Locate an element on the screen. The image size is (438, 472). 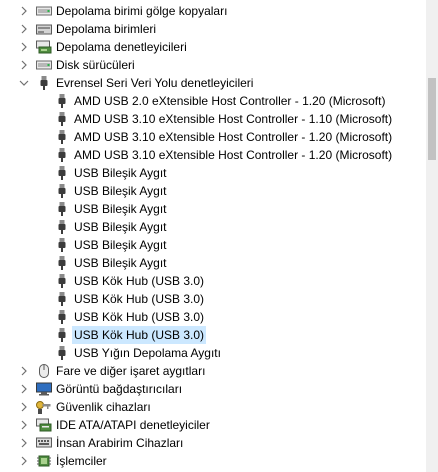
scrollbar-thumb is located at coordinates (432, 119).